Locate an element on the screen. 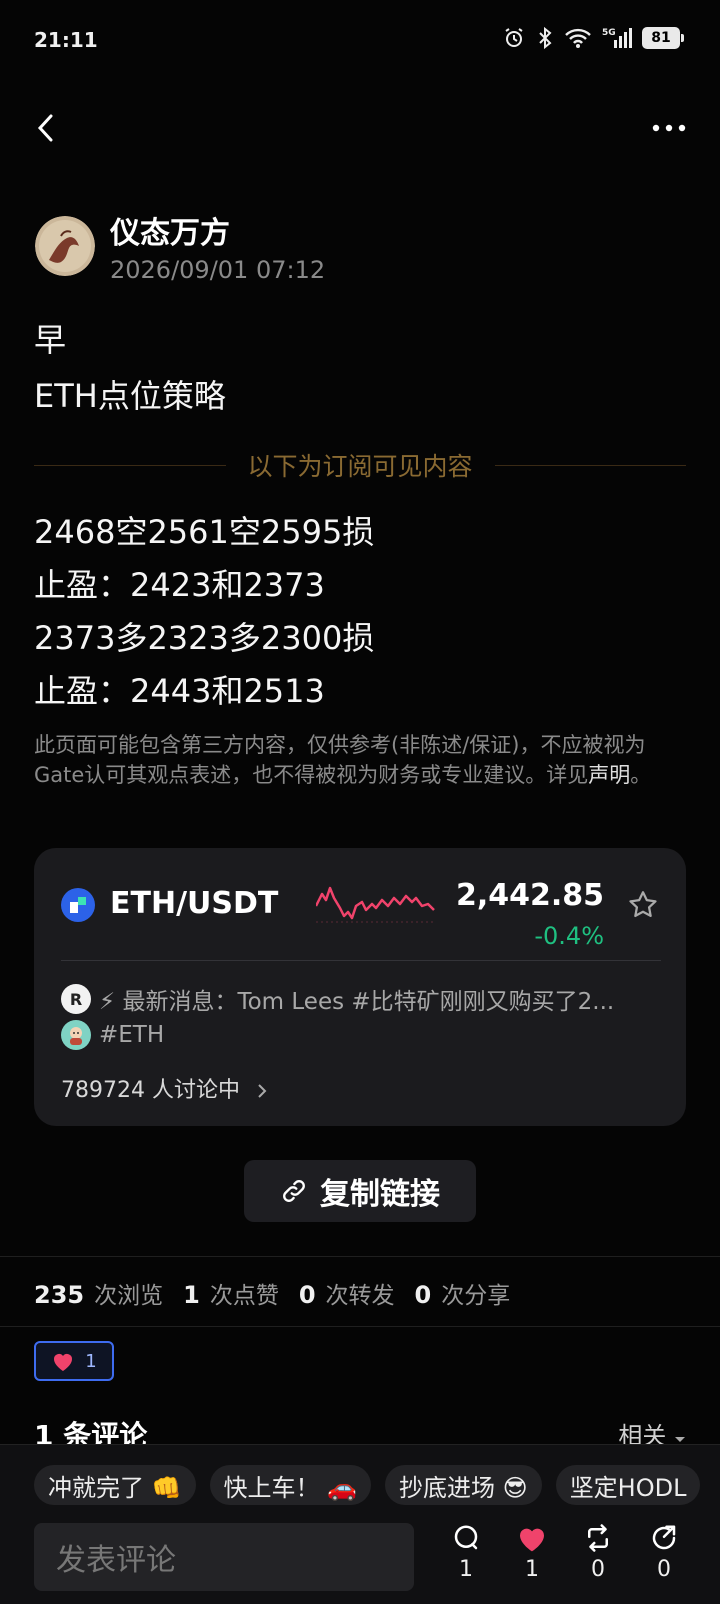  disclaimer-end: 。 is located at coordinates (641, 775).